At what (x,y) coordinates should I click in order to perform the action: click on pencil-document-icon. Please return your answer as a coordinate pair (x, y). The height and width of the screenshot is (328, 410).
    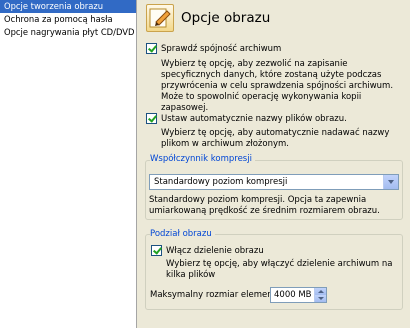
    Looking at the image, I should click on (160, 18).